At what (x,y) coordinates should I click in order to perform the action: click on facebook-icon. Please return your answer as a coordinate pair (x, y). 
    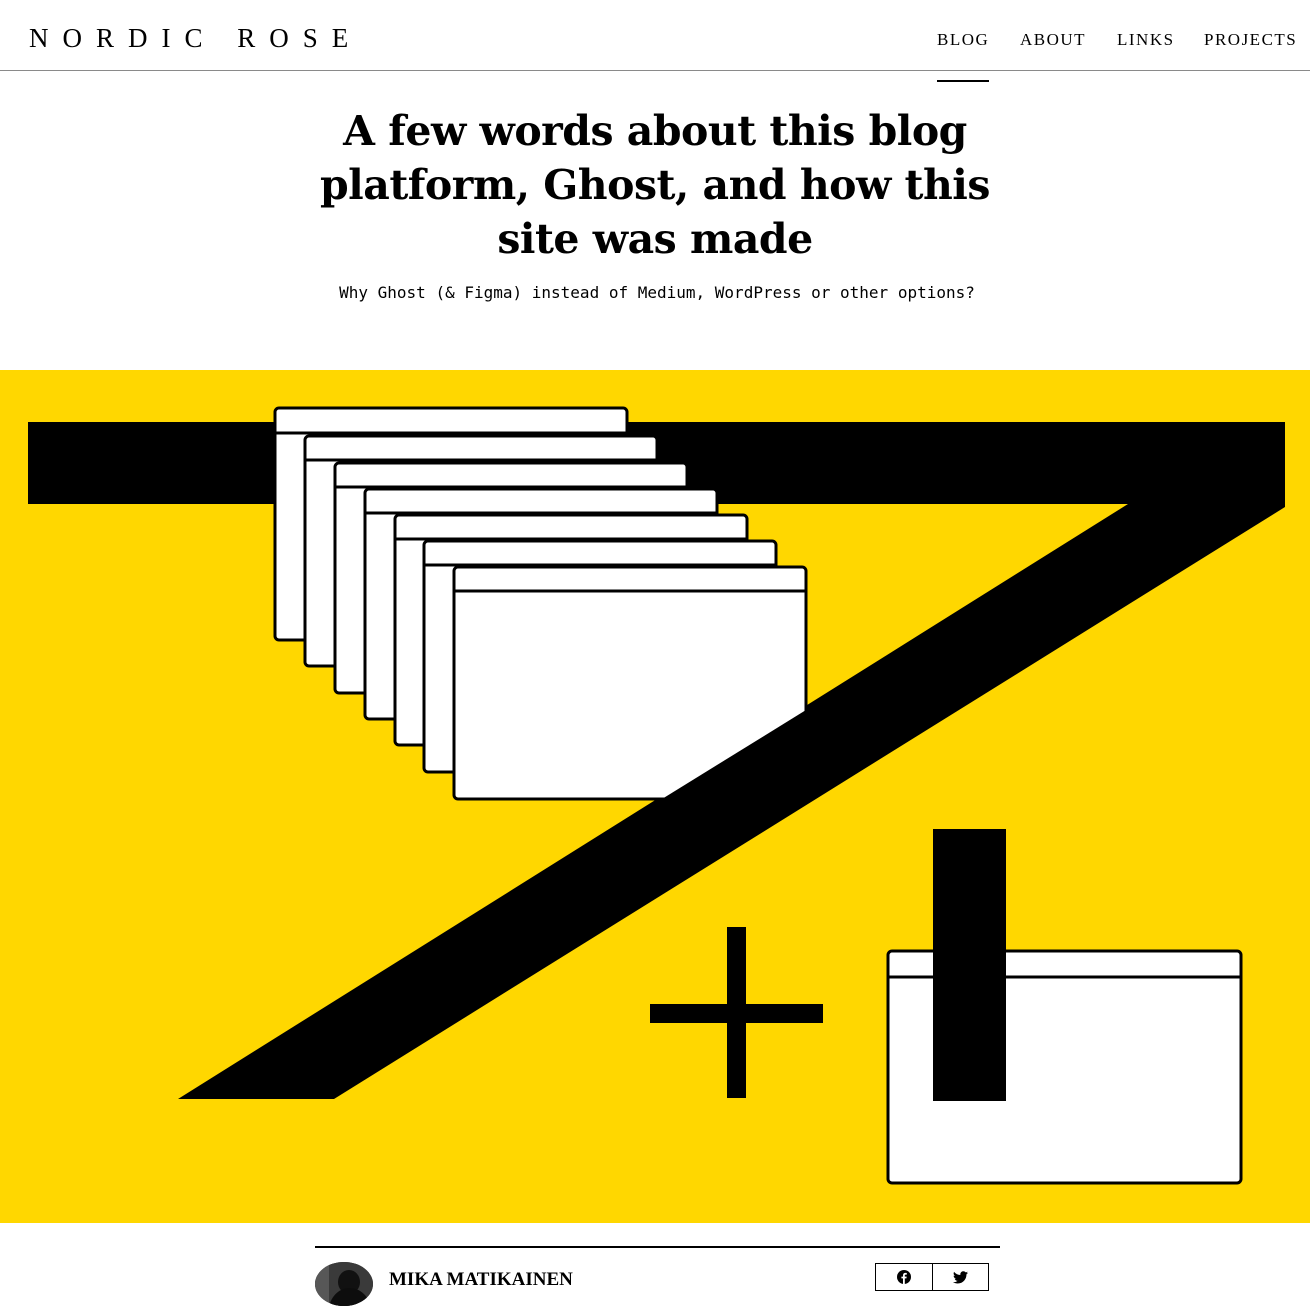
    Looking at the image, I should click on (903, 1277).